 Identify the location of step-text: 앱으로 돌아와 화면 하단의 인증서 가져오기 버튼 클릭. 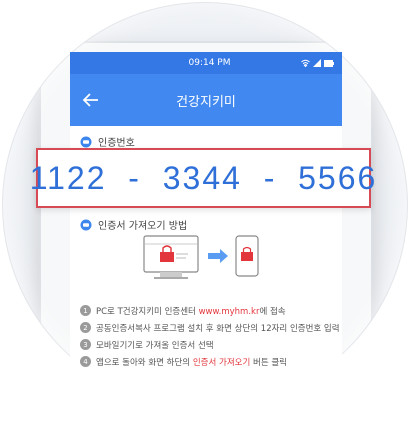
(191, 362).